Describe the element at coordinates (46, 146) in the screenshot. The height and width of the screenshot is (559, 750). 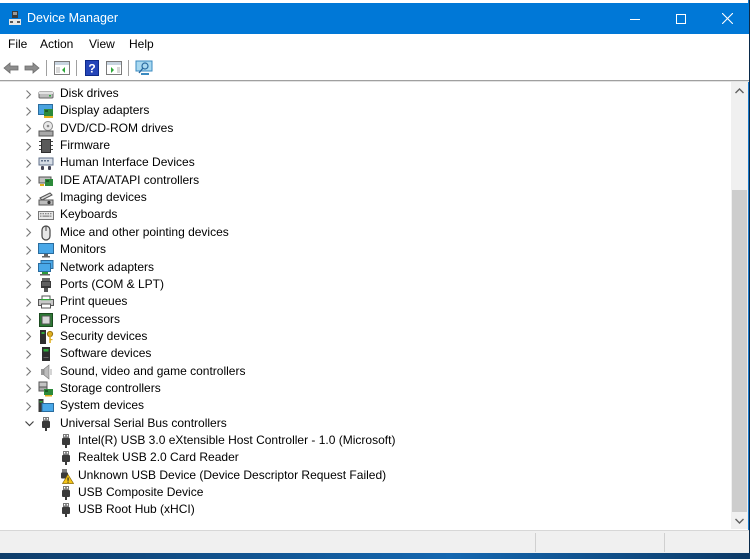
I see `firmware-icon` at that location.